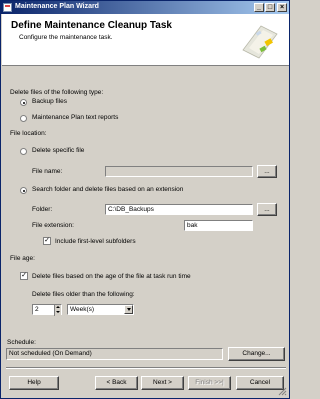  I want to click on page-title: Define Maintenance Cleanup Task, so click(91, 25).